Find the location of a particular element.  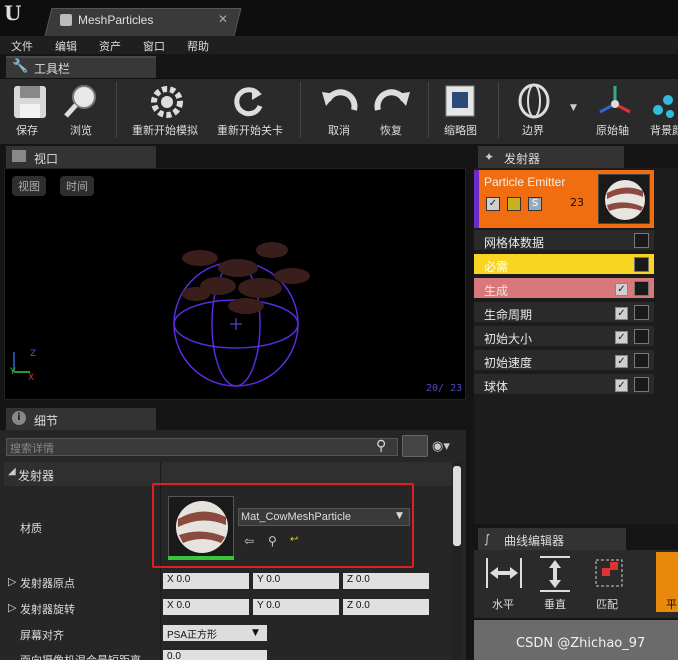

toolbar-tab is located at coordinates (81, 67).